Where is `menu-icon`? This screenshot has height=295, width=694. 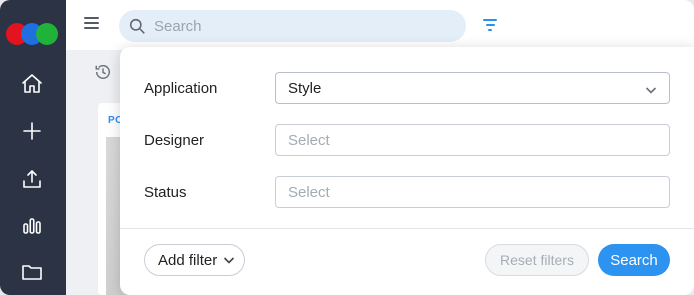
menu-icon is located at coordinates (92, 23).